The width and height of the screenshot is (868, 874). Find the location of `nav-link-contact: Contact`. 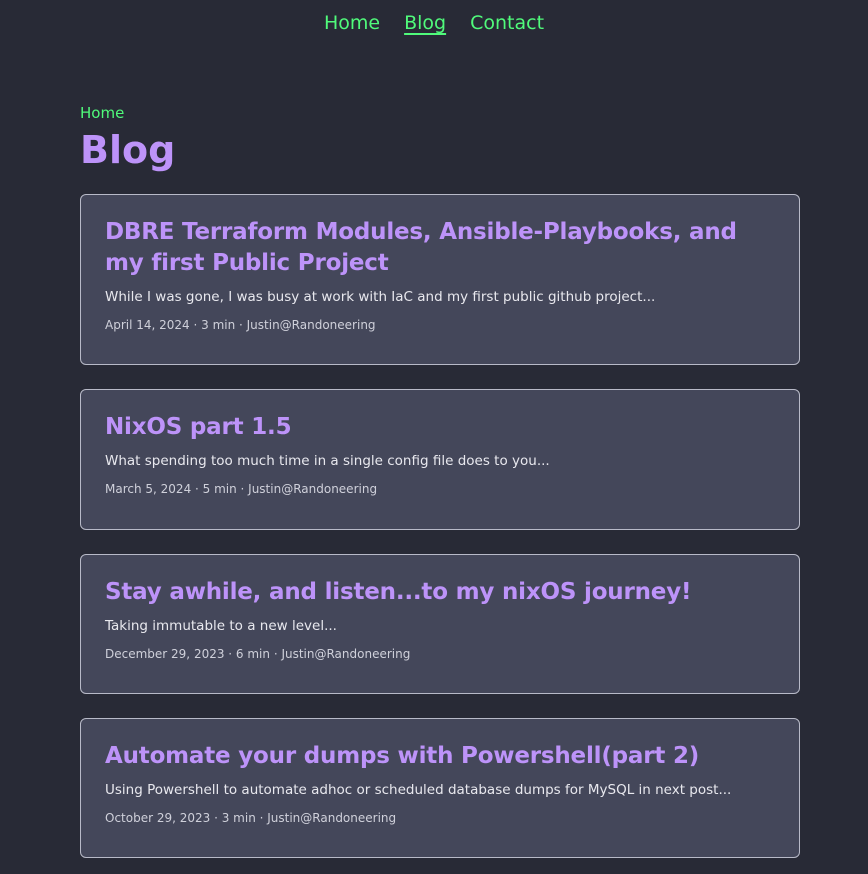

nav-link-contact: Contact is located at coordinates (507, 23).